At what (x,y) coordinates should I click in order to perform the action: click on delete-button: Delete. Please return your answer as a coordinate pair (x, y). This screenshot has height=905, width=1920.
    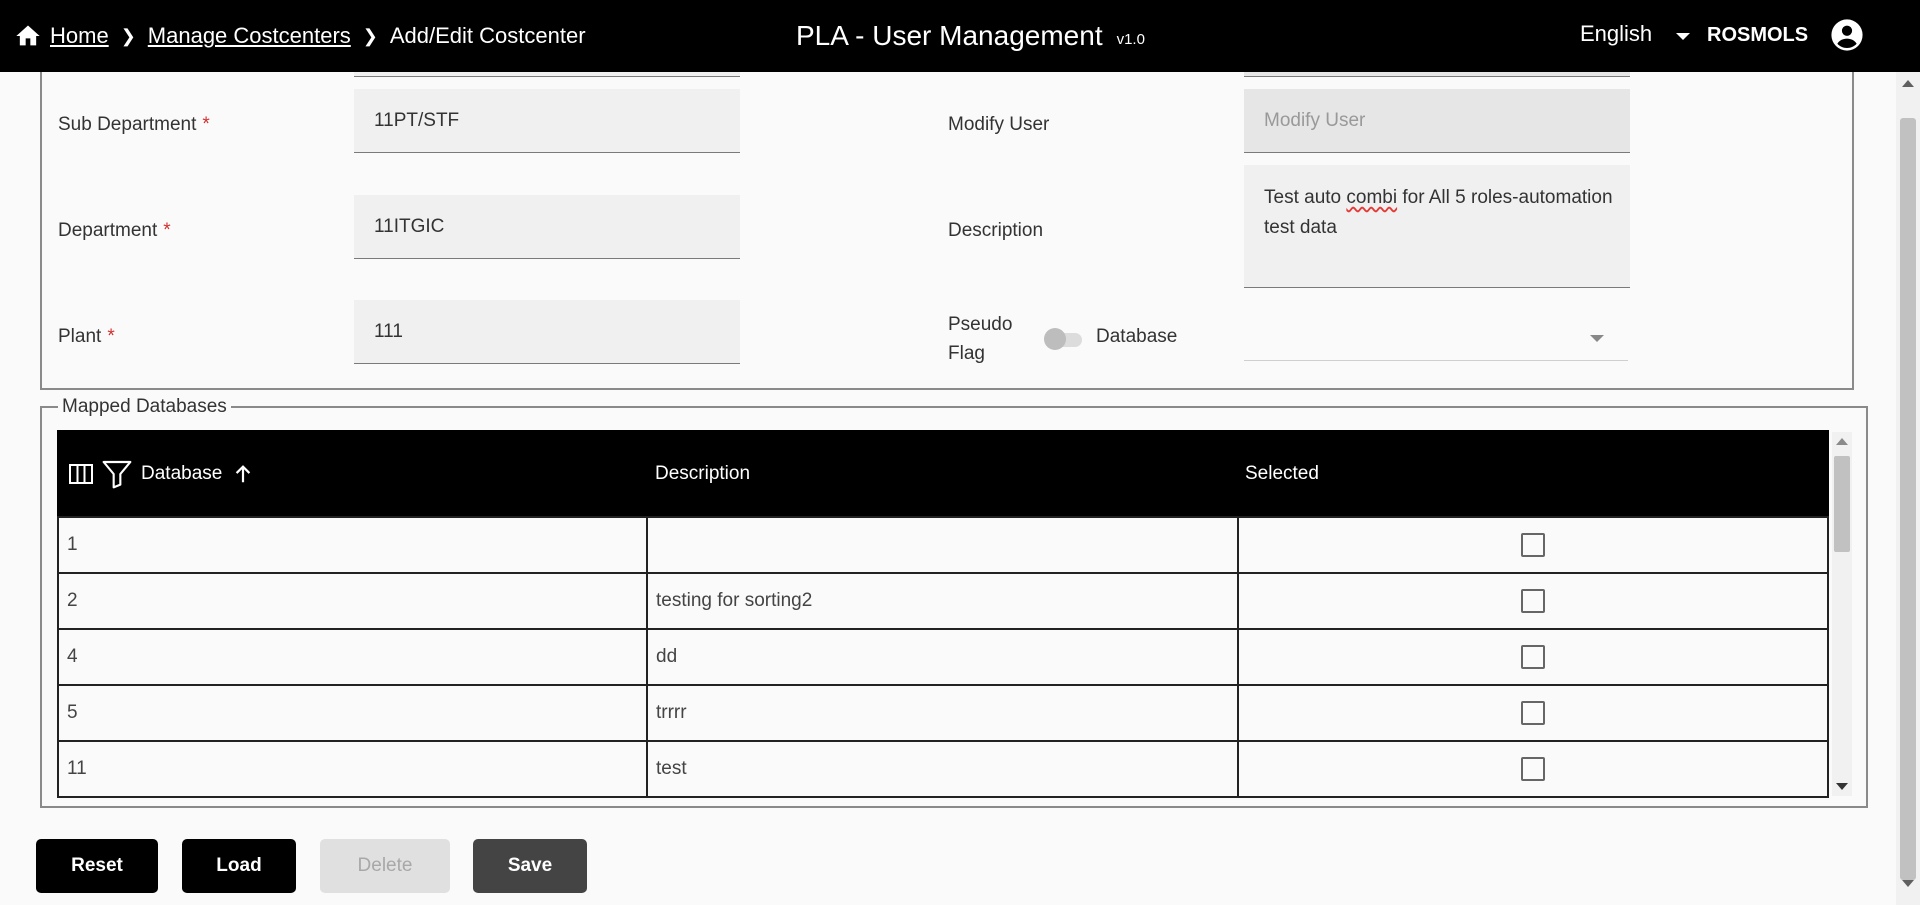
    Looking at the image, I should click on (385, 866).